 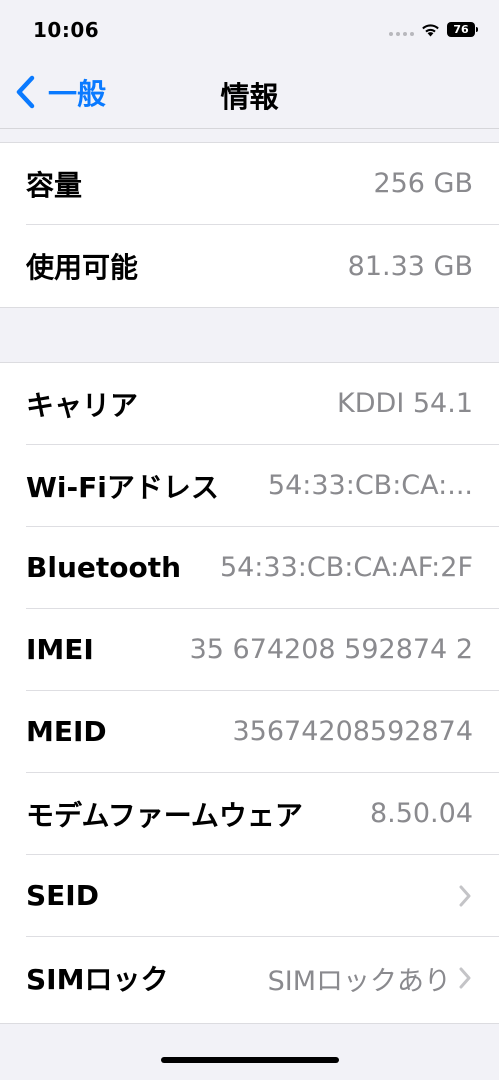 I want to click on list-item-sim-lock: SIMロック SIMロックあり, so click(x=249, y=978).